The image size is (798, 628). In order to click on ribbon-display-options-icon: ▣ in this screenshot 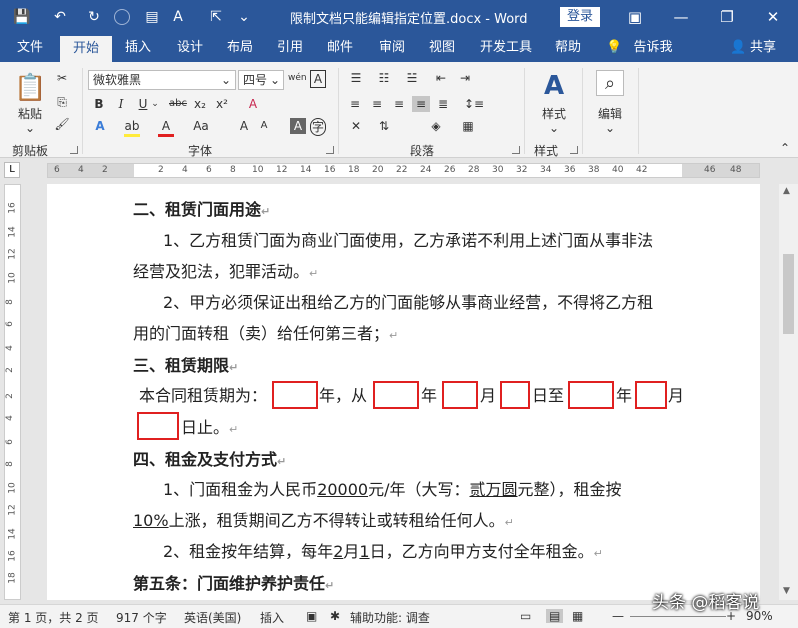, I will do `click(635, 17)`.